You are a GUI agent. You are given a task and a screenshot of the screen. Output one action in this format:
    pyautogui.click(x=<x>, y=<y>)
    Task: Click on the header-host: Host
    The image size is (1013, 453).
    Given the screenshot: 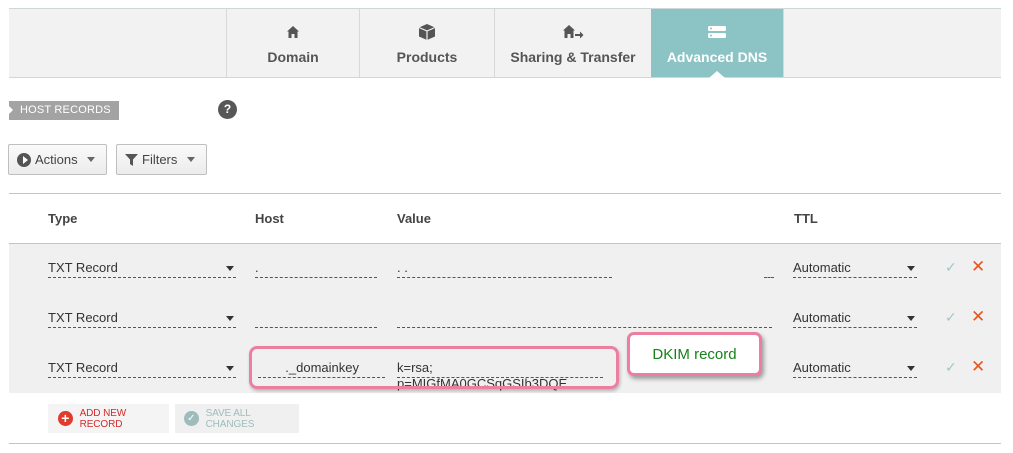 What is the action you would take?
    pyautogui.click(x=269, y=218)
    